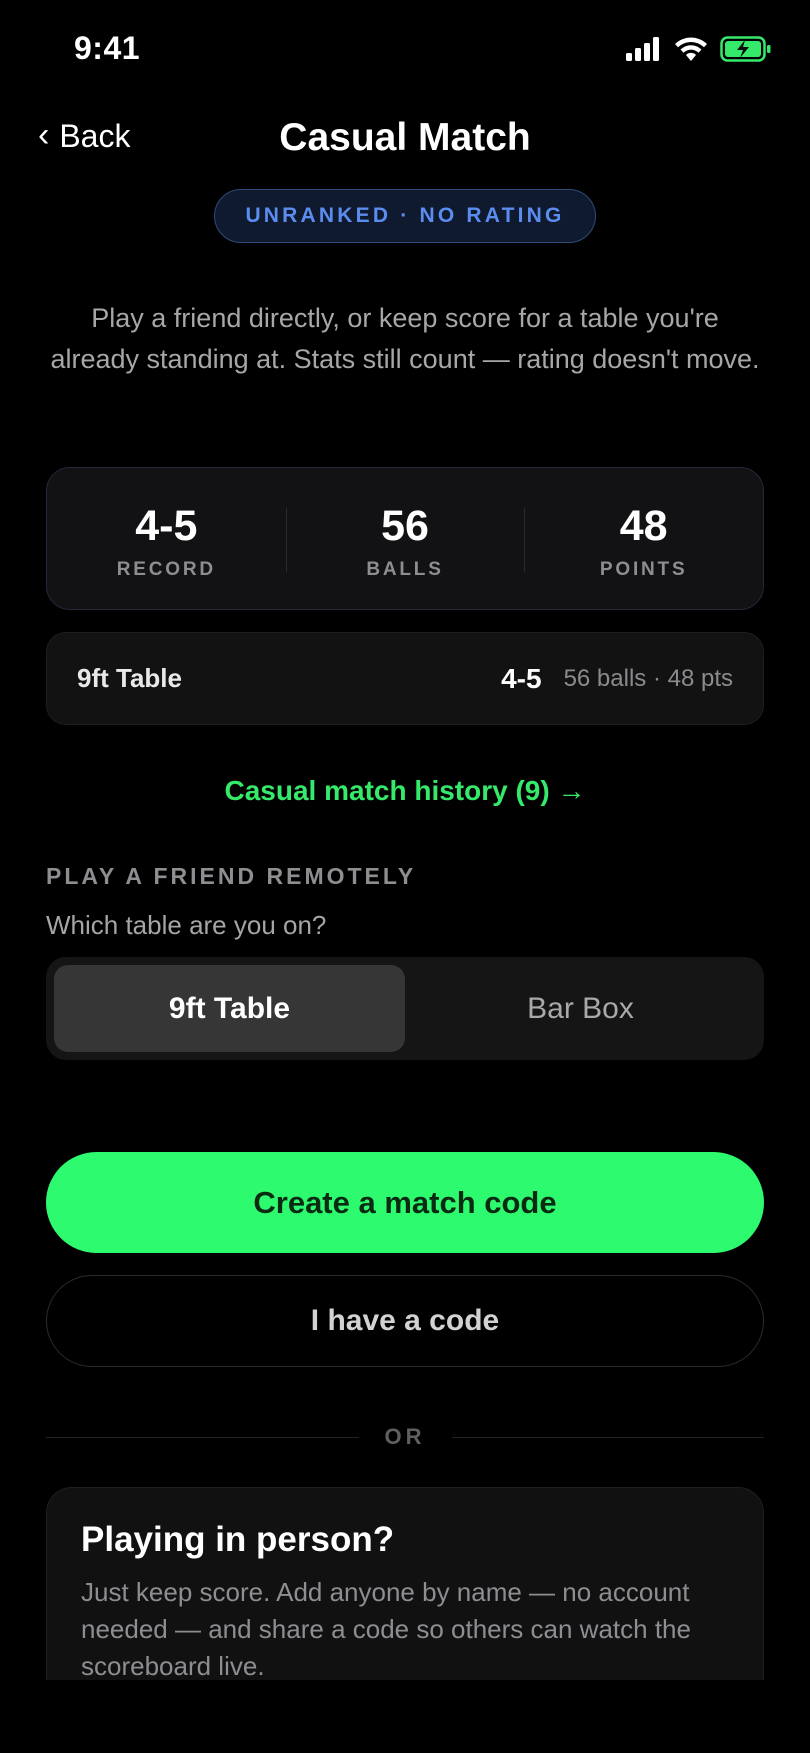  I want to click on stat-value: 4-5, so click(166, 526).